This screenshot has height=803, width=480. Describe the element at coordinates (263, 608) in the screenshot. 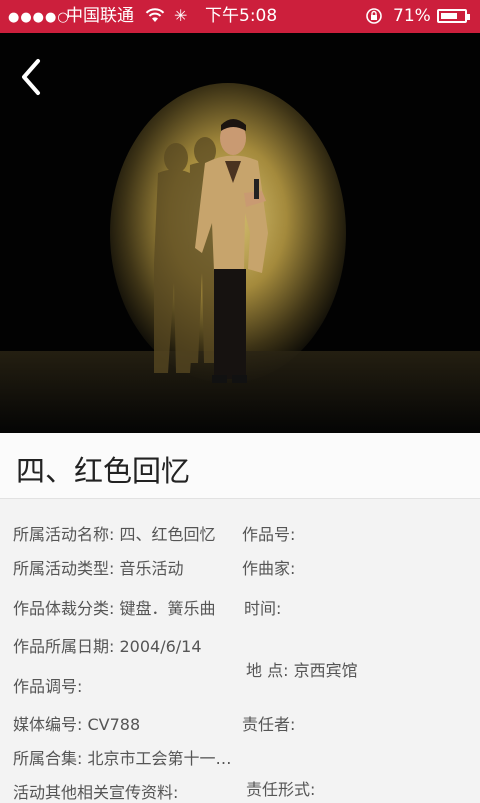

I see `time: 时间:` at that location.